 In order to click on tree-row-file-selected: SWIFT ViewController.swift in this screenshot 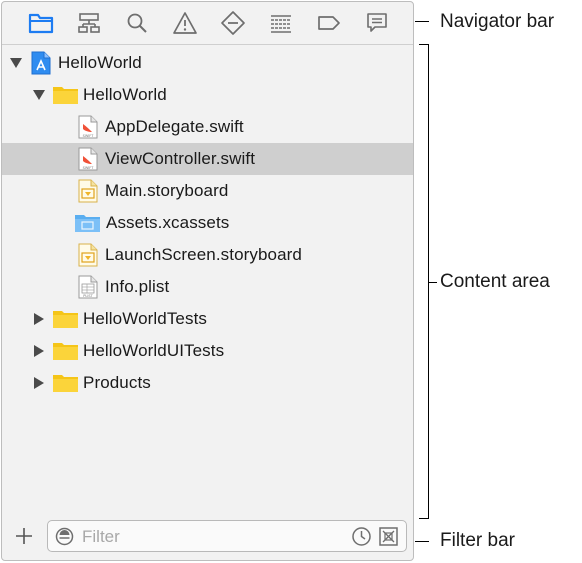, I will do `click(207, 159)`.